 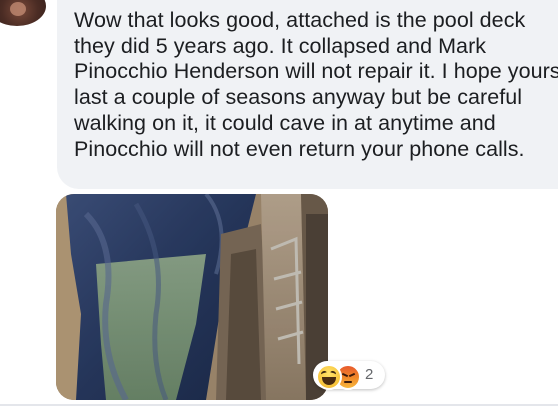 What do you see at coordinates (349, 375) in the screenshot?
I see `reactions-summary: 2` at bounding box center [349, 375].